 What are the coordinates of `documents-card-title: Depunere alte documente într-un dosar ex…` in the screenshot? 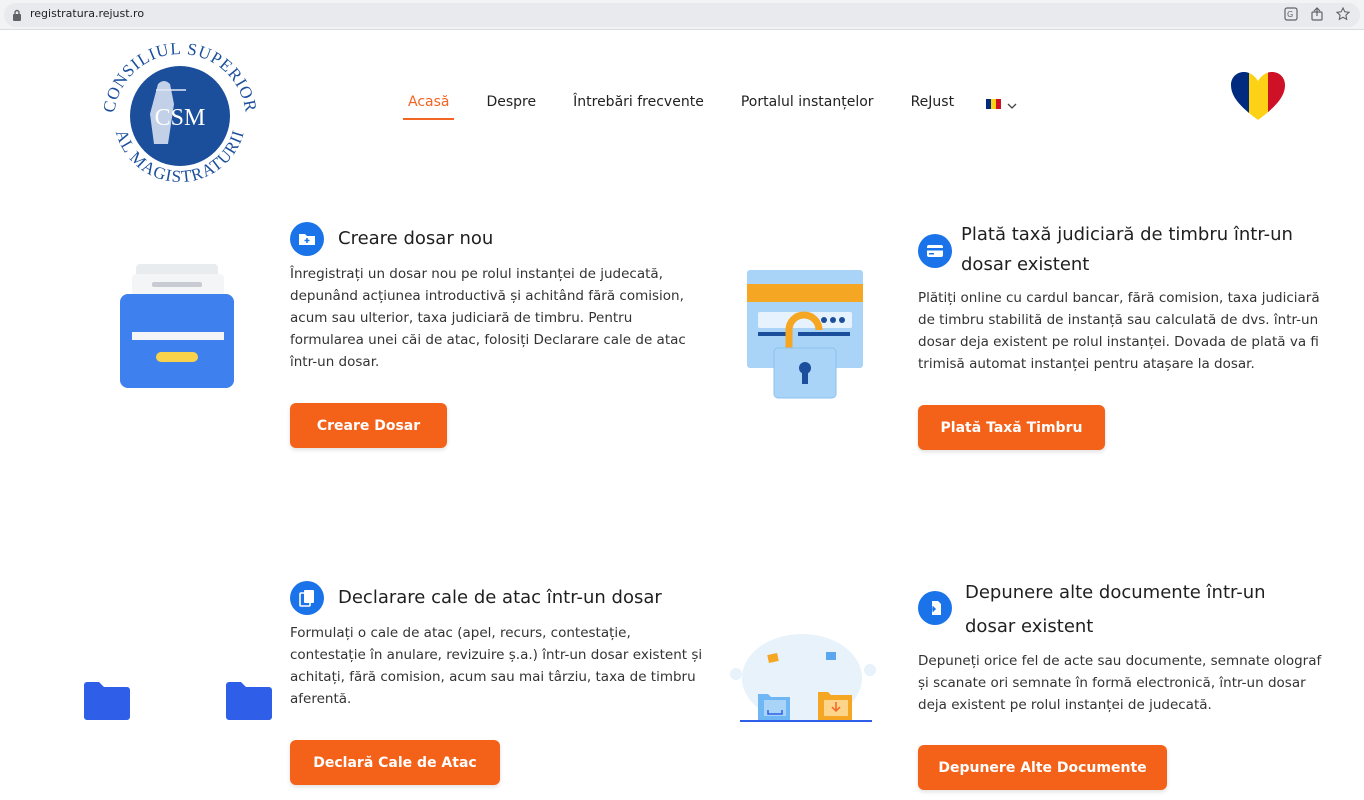 It's located at (1115, 609).